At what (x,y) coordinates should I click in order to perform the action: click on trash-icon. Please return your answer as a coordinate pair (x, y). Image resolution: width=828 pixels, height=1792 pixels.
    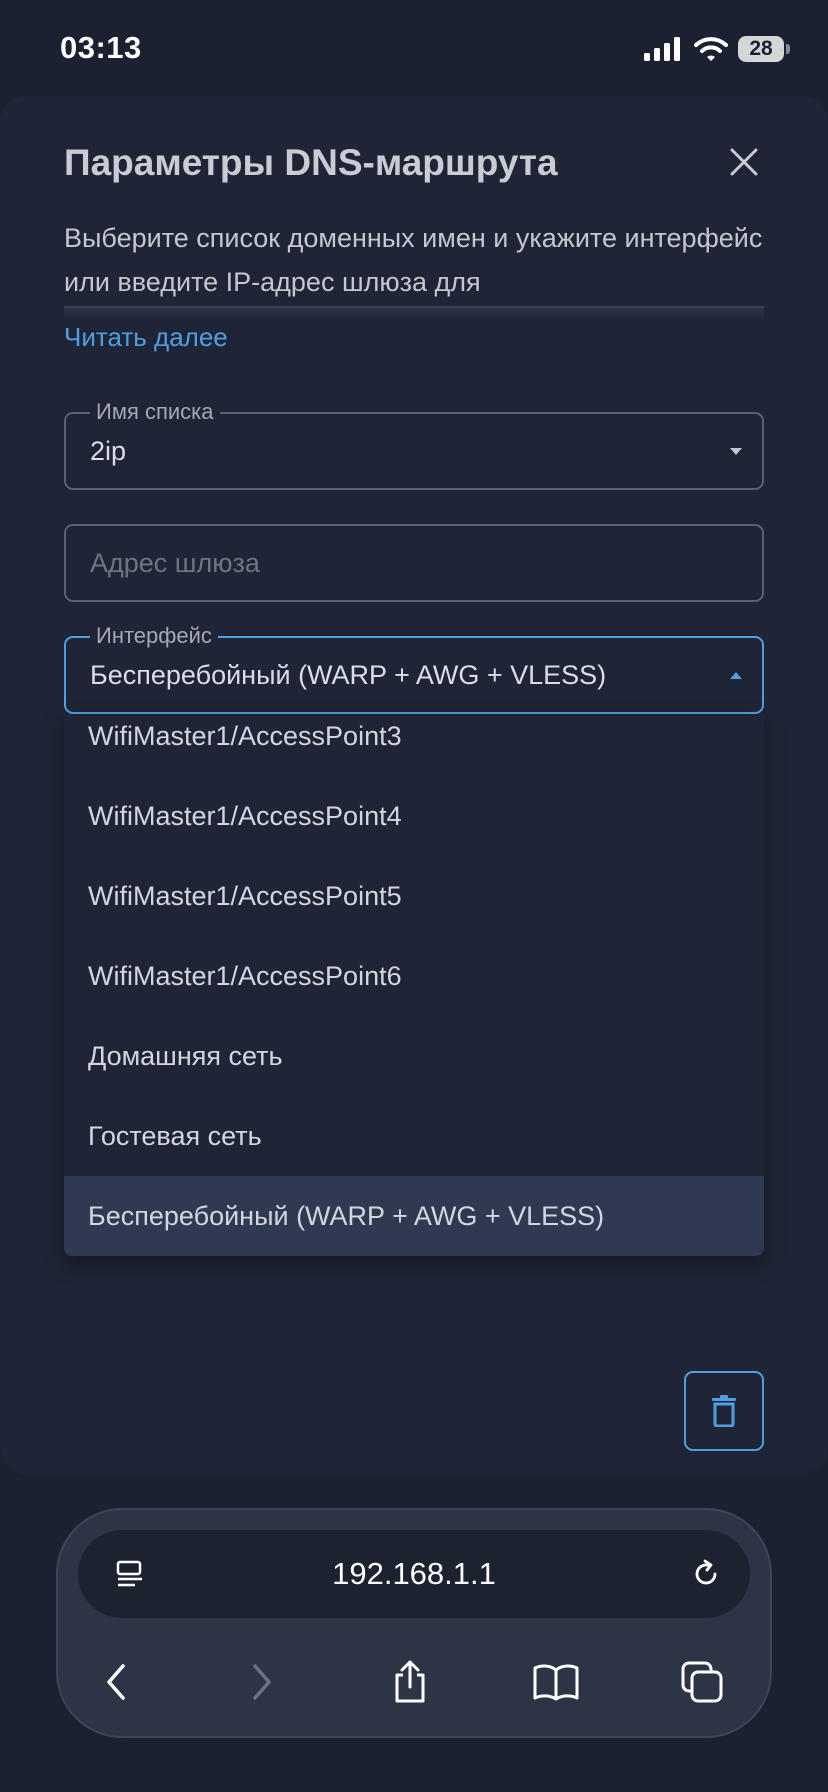
    Looking at the image, I should click on (724, 1411).